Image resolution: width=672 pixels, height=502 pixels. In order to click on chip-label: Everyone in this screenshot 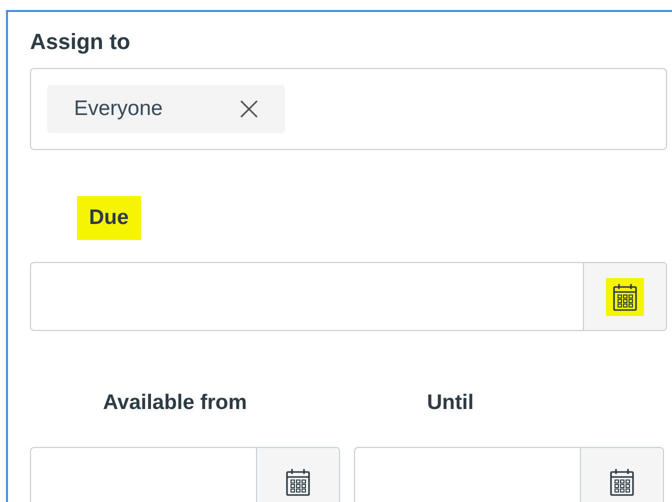, I will do `click(118, 109)`.